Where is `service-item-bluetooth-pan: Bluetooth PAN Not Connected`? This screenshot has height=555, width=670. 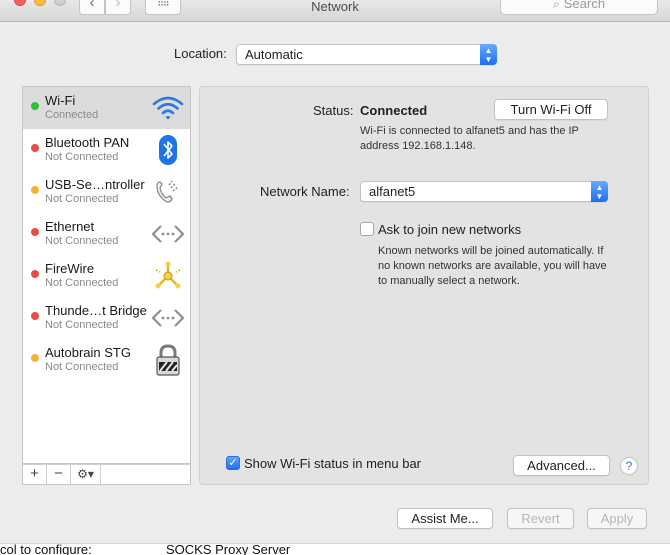 service-item-bluetooth-pan: Bluetooth PAN Not Connected is located at coordinates (106, 150).